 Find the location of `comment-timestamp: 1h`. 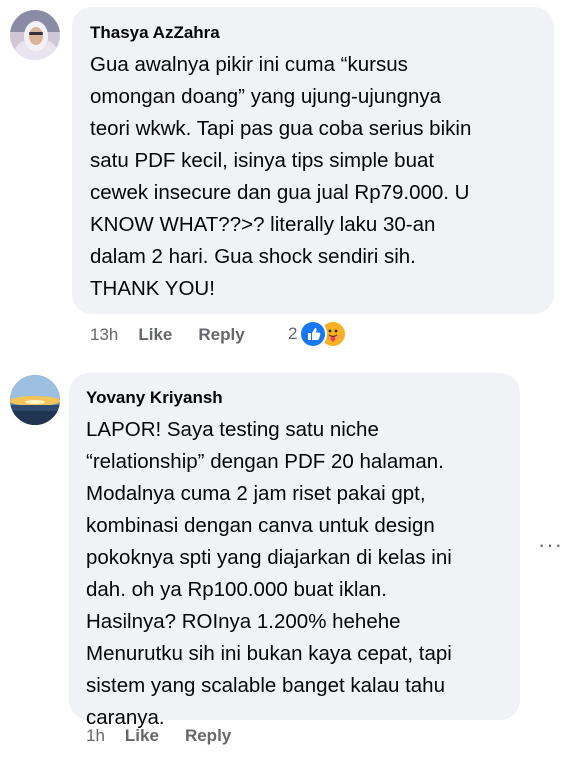

comment-timestamp: 1h is located at coordinates (95, 736).